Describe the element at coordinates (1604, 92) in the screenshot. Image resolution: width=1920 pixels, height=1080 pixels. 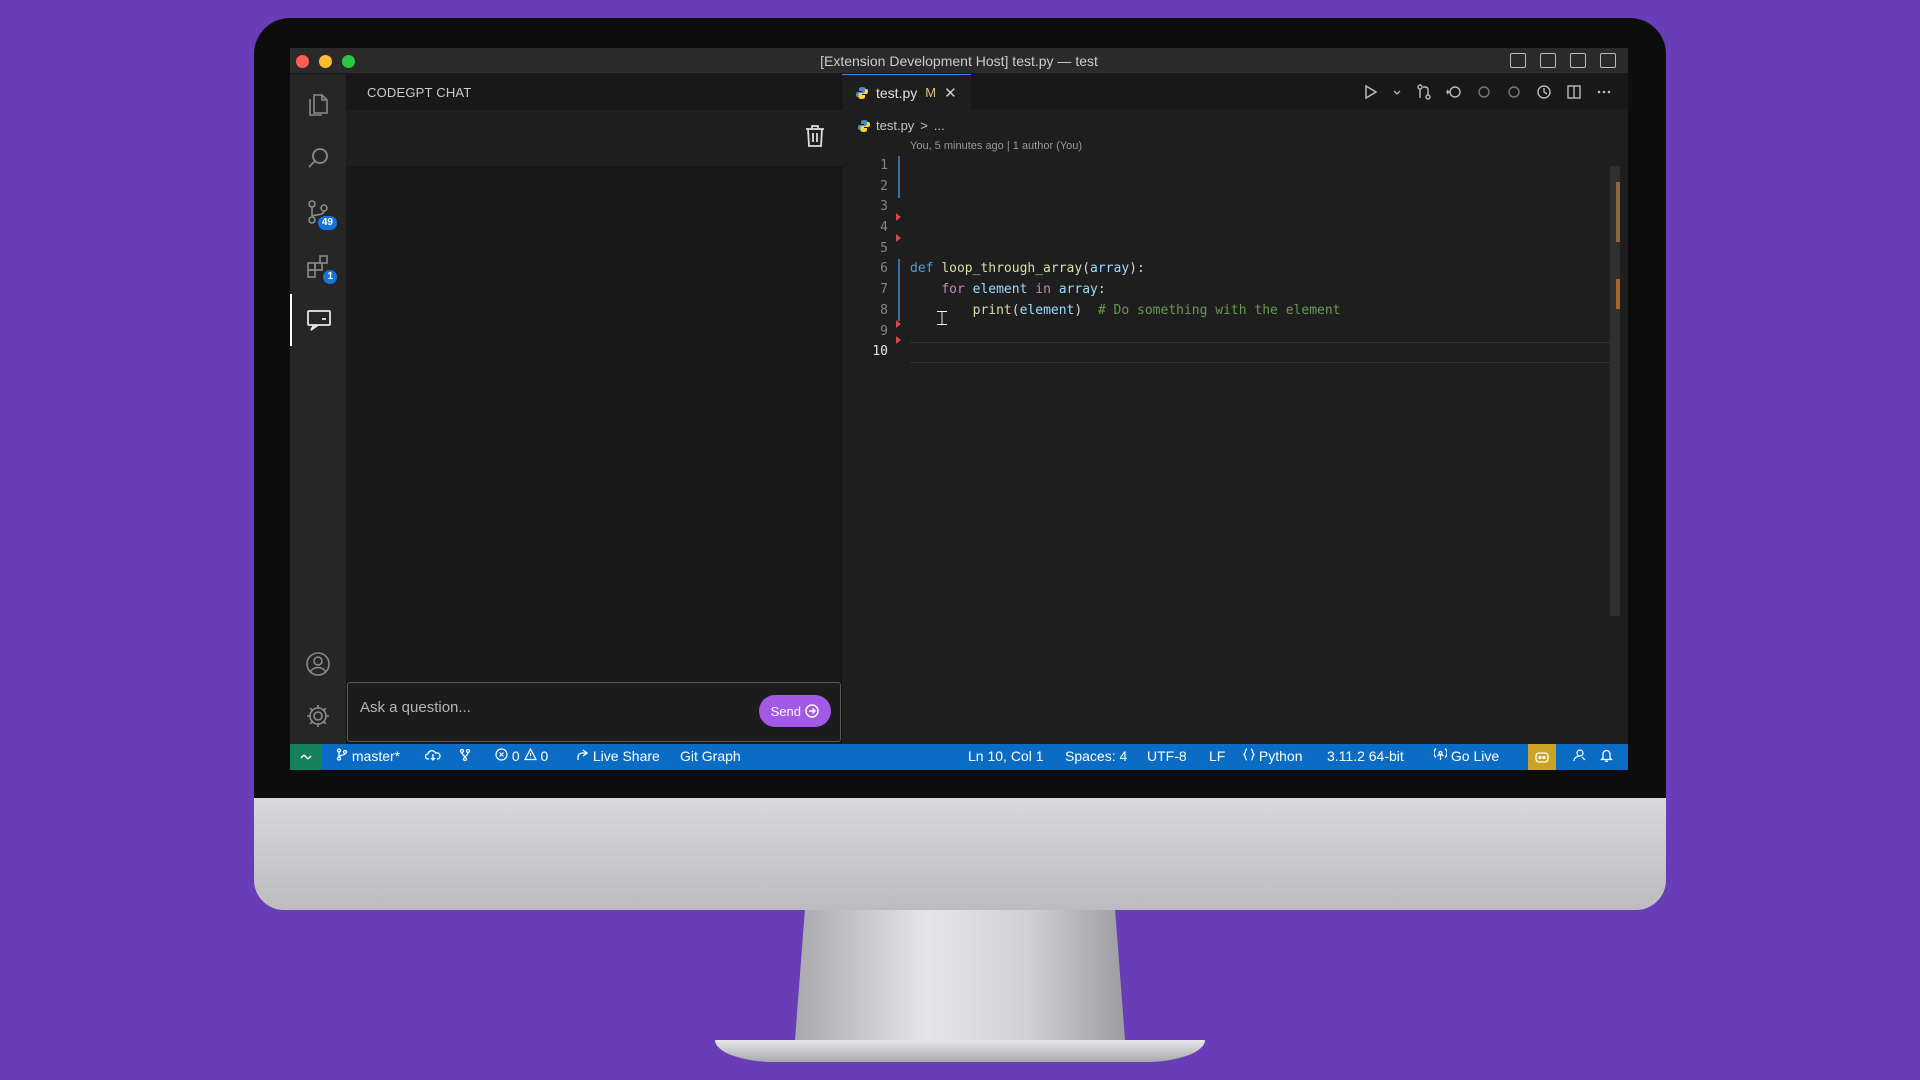
I see `more-actions-icon` at that location.